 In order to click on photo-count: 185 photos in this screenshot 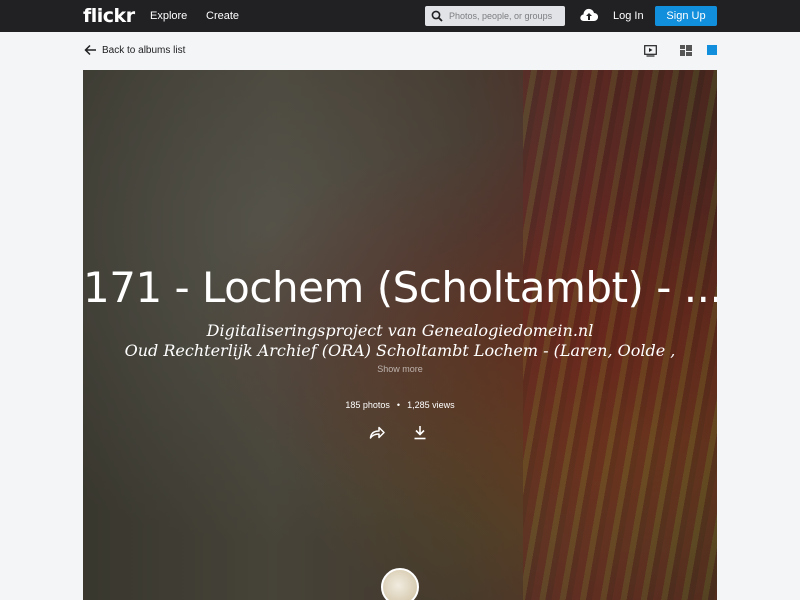, I will do `click(367, 405)`.